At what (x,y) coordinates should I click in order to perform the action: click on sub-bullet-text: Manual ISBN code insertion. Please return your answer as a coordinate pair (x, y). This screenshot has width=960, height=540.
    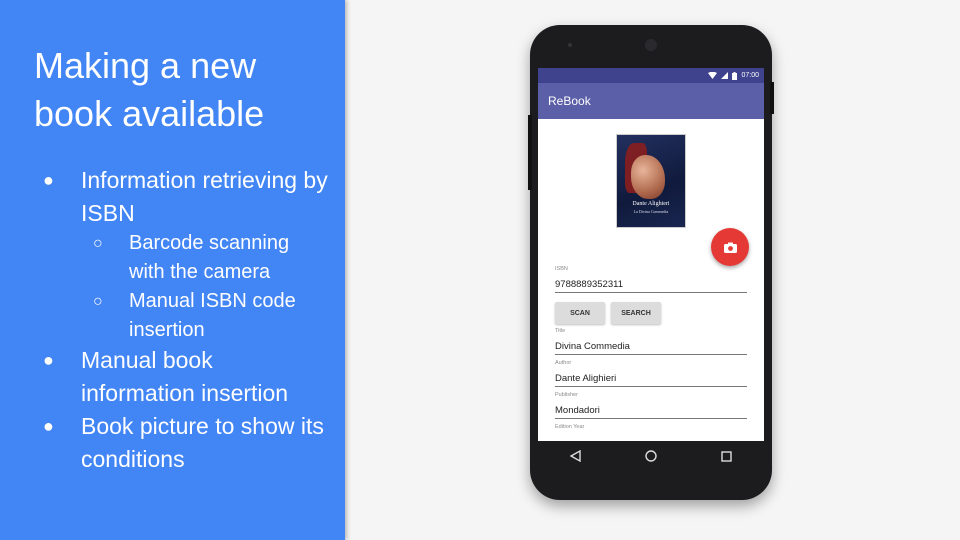
    Looking at the image, I should click on (212, 315).